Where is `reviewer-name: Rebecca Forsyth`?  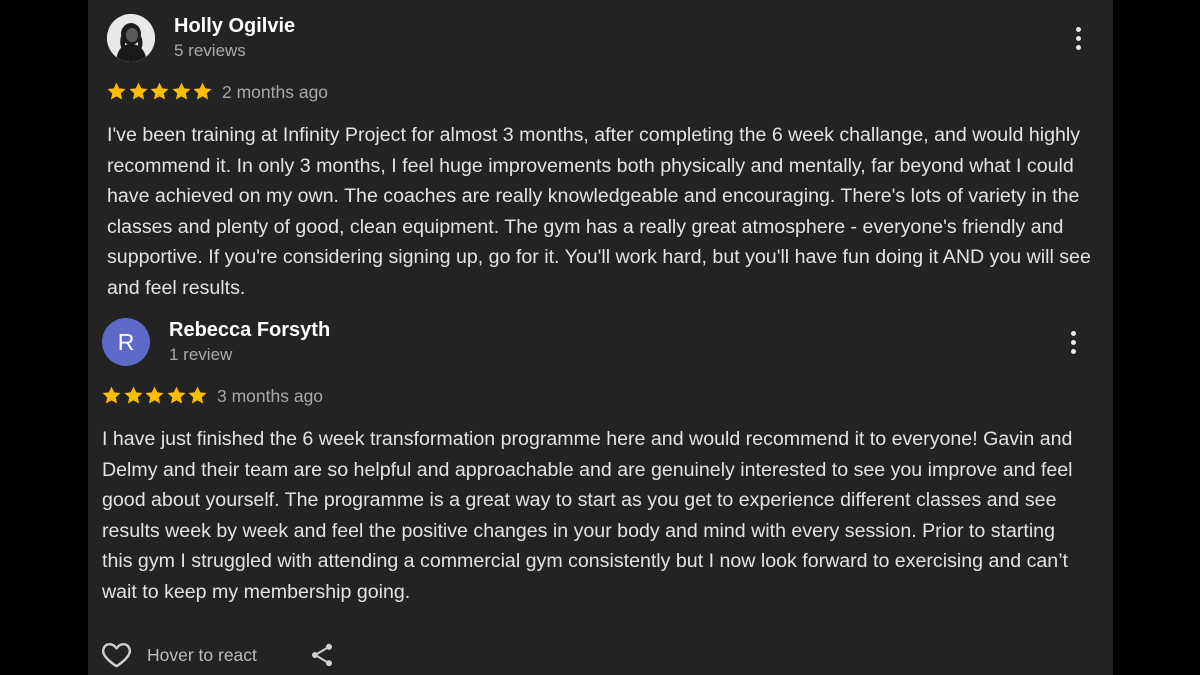
reviewer-name: Rebecca Forsyth is located at coordinates (249, 330).